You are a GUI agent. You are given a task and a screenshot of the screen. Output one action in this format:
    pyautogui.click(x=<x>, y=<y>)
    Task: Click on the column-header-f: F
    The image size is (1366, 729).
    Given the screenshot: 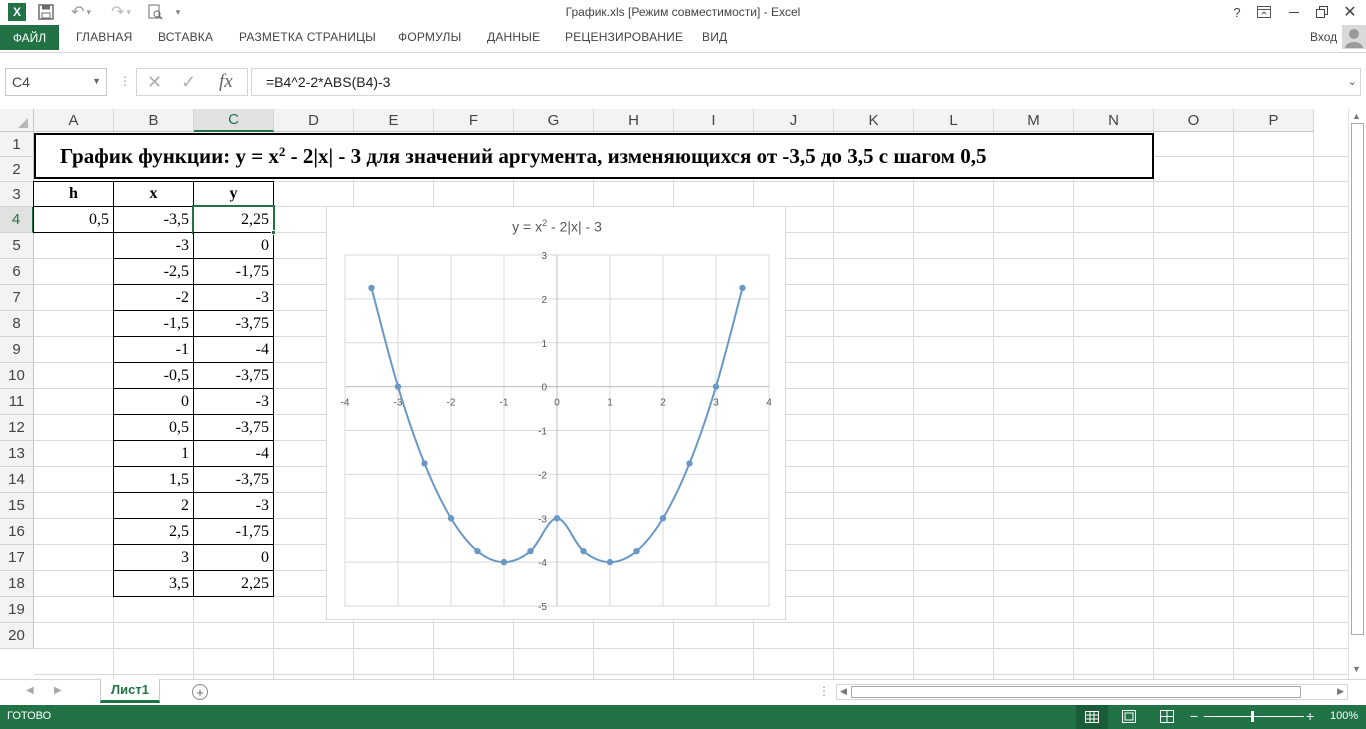 What is the action you would take?
    pyautogui.click(x=474, y=120)
    